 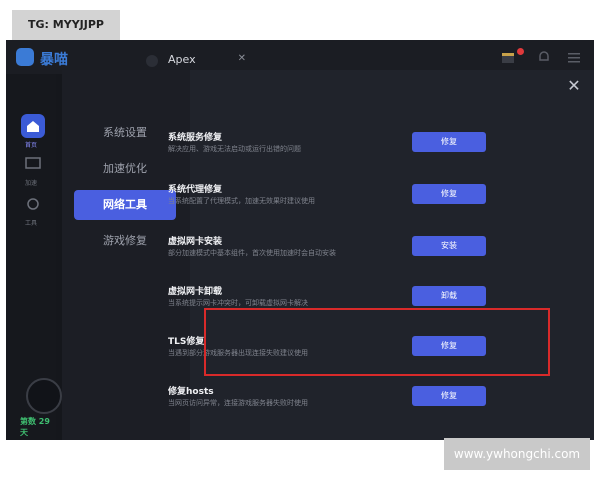 I want to click on tls-highlight-box, so click(x=377, y=342).